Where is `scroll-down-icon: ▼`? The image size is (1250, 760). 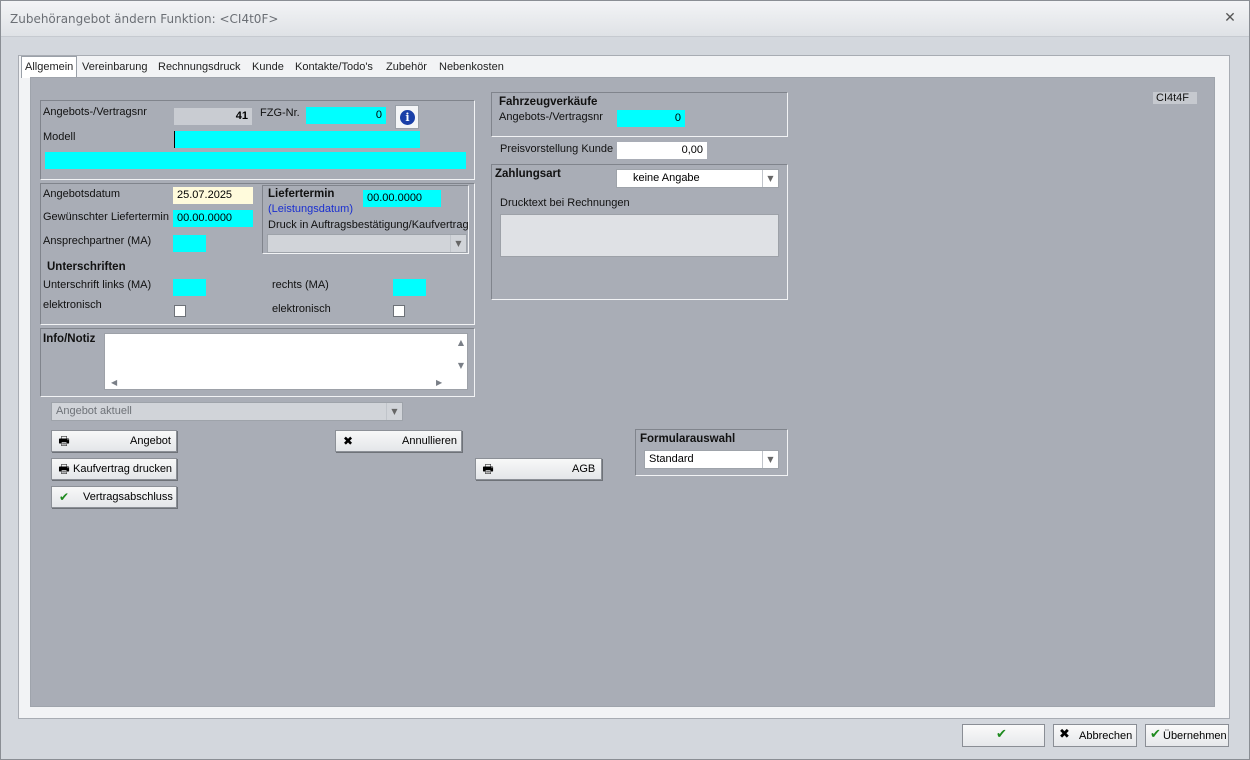
scroll-down-icon: ▼ is located at coordinates (461, 365).